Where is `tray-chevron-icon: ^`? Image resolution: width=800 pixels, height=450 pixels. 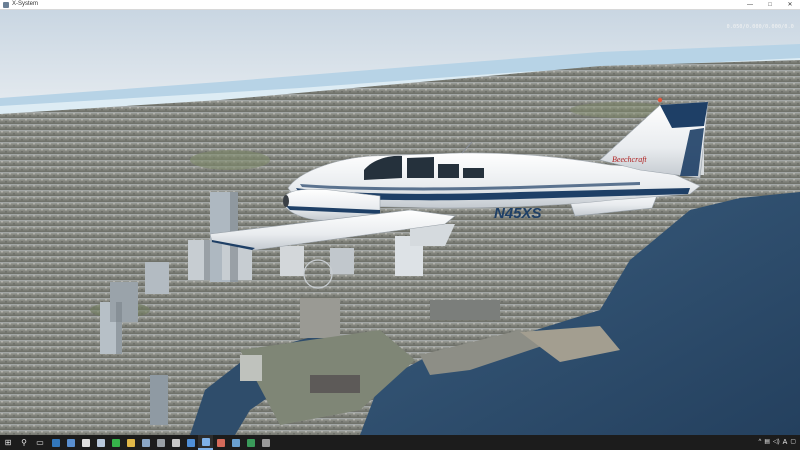 tray-chevron-icon: ^ is located at coordinates (760, 442).